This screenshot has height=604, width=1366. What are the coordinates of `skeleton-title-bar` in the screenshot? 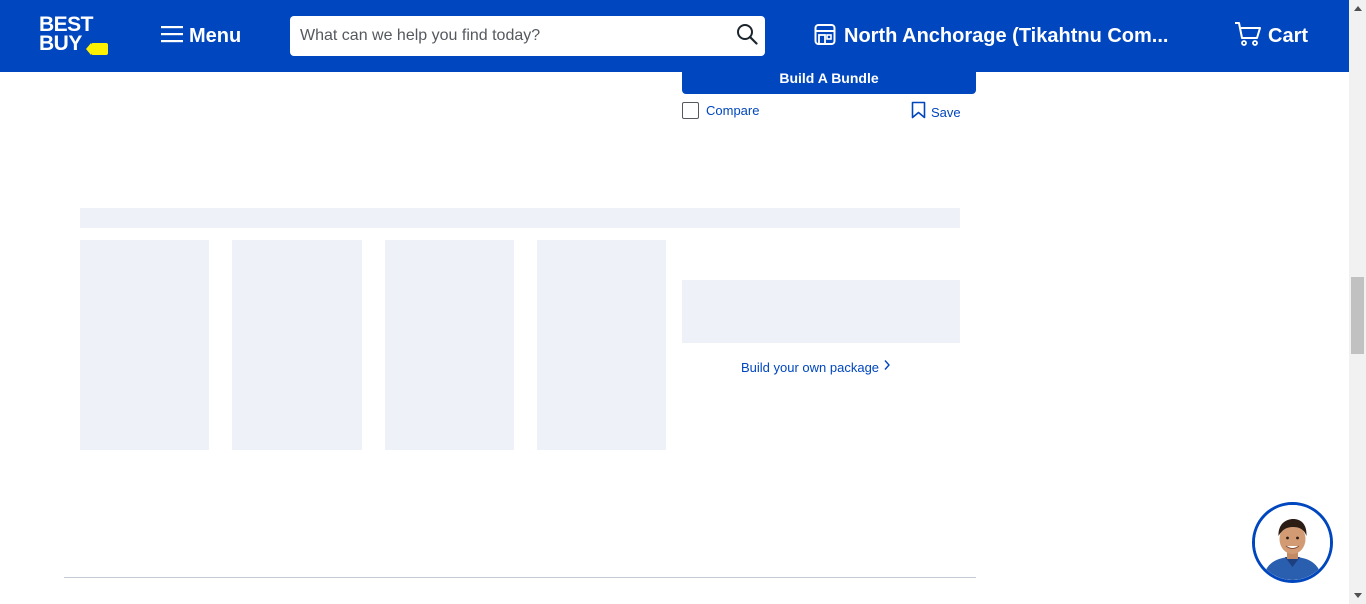 It's located at (520, 218).